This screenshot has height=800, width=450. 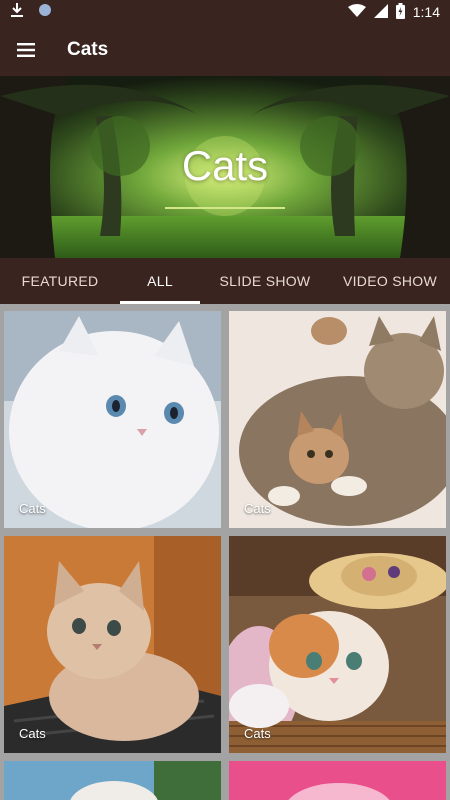 What do you see at coordinates (390, 281) in the screenshot?
I see `tab-video-show: VIDEO SHOW` at bounding box center [390, 281].